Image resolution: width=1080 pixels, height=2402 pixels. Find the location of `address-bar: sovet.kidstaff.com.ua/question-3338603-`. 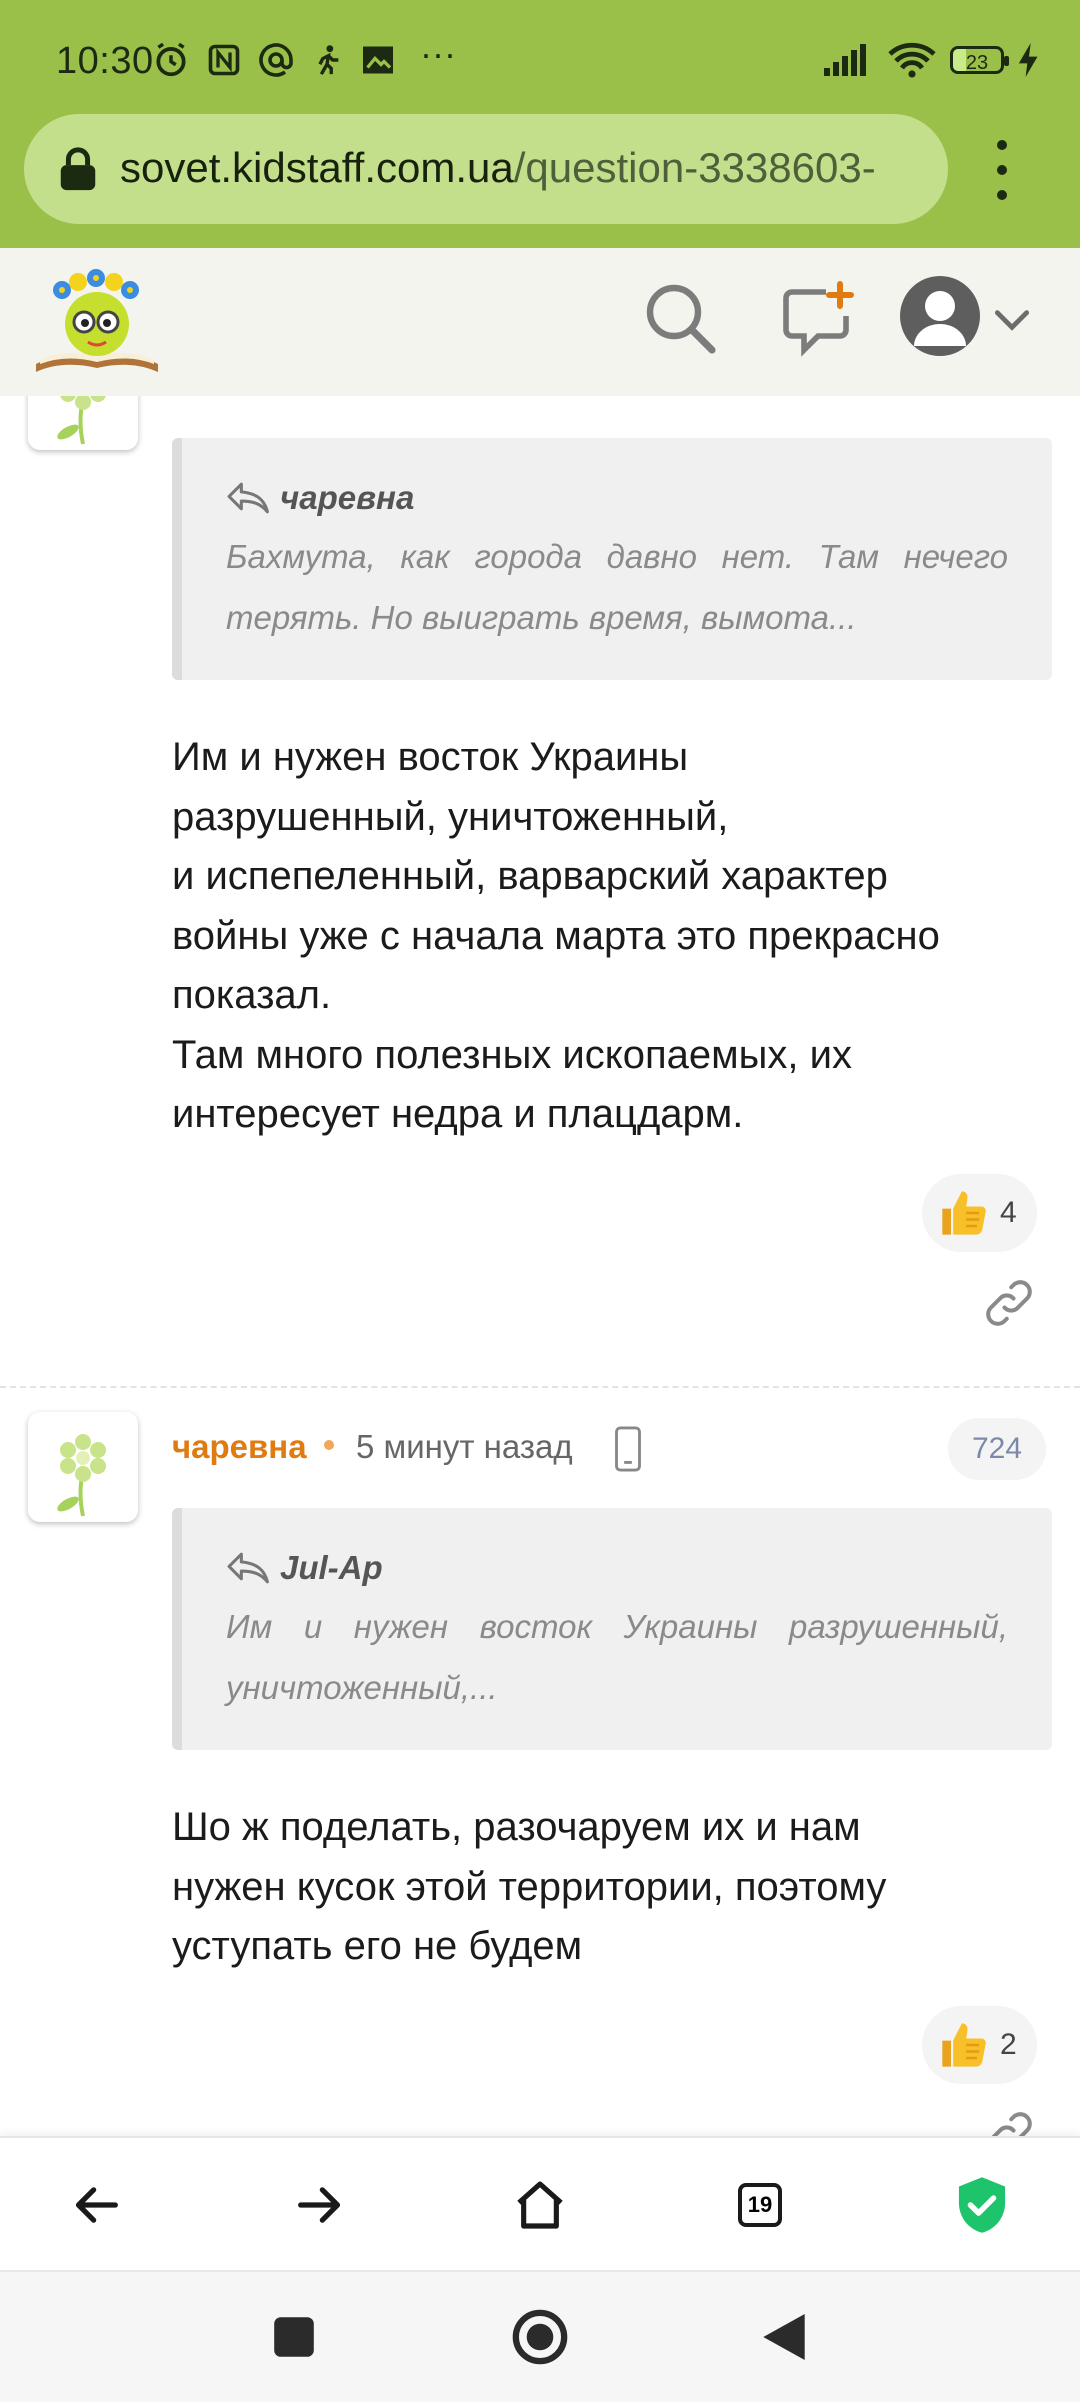

address-bar: sovet.kidstaff.com.ua/question-3338603- is located at coordinates (486, 169).